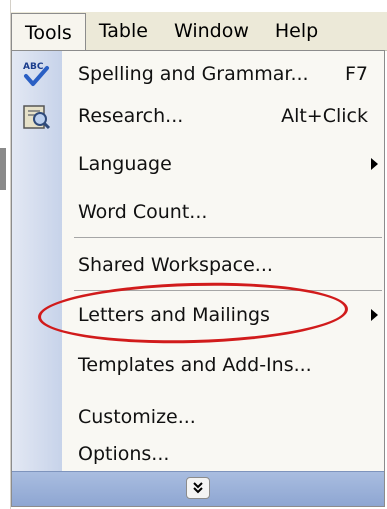 This screenshot has height=509, width=387. Describe the element at coordinates (36, 74) in the screenshot. I see `spelling-abc-check-icon: ABC` at that location.